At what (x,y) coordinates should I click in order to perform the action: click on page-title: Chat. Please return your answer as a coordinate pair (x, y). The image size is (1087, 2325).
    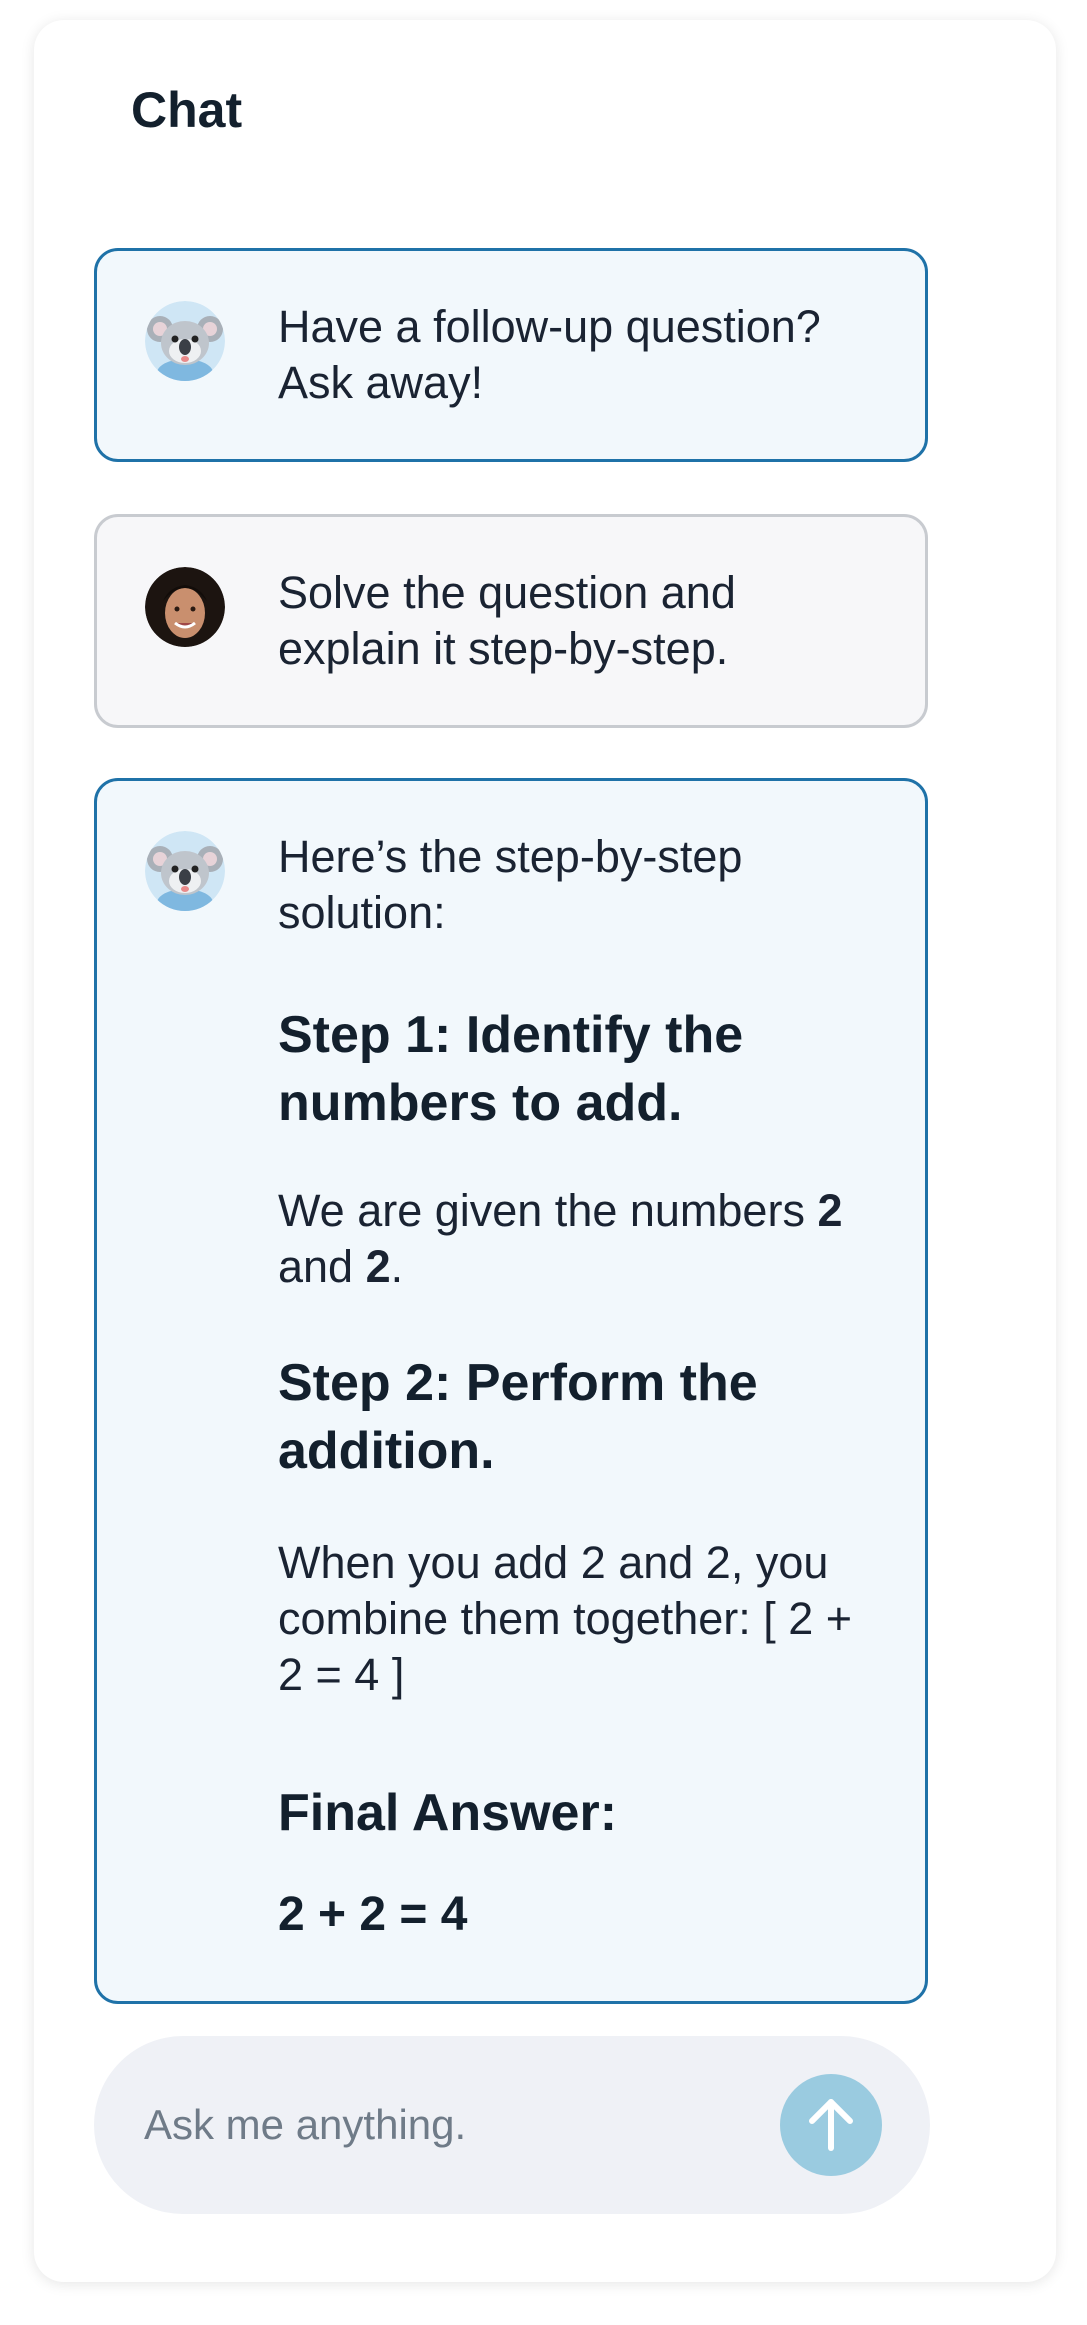
    Looking at the image, I should click on (187, 110).